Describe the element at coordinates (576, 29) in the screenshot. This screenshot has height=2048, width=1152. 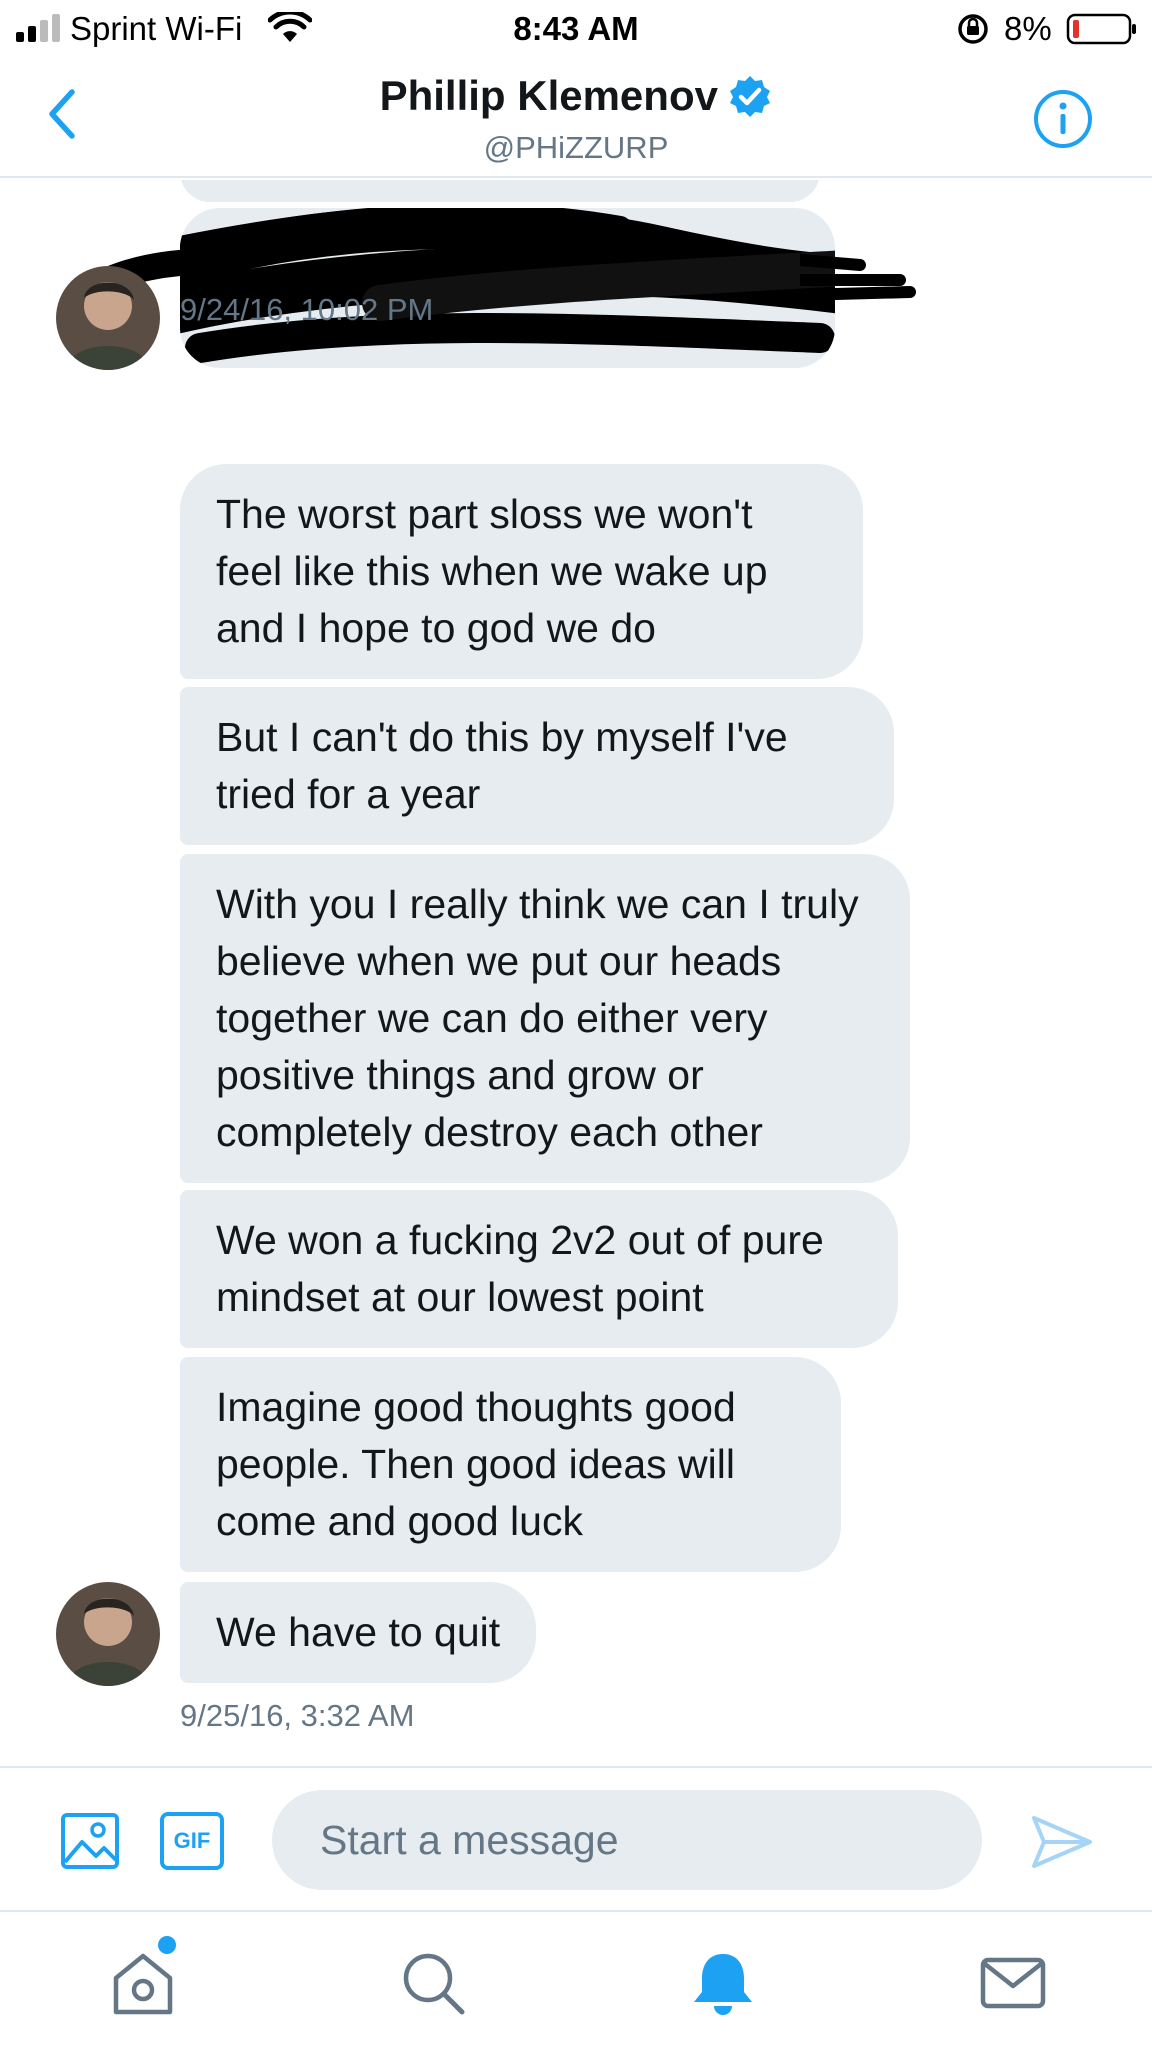
I see `status-bar: Sprint Wi-Fi 8:43 AM 8%` at that location.